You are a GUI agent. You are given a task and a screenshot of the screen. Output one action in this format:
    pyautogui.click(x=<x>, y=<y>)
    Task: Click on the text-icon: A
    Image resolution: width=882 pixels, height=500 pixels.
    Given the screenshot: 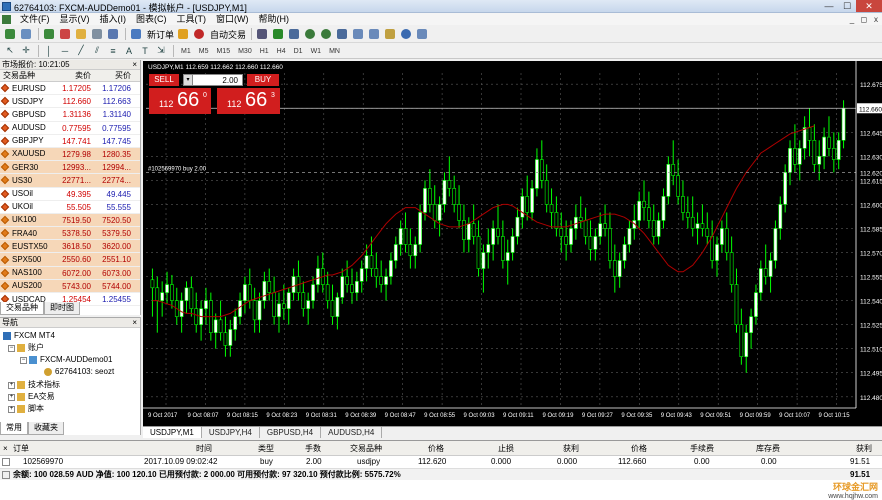 What is the action you would take?
    pyautogui.click(x=129, y=51)
    